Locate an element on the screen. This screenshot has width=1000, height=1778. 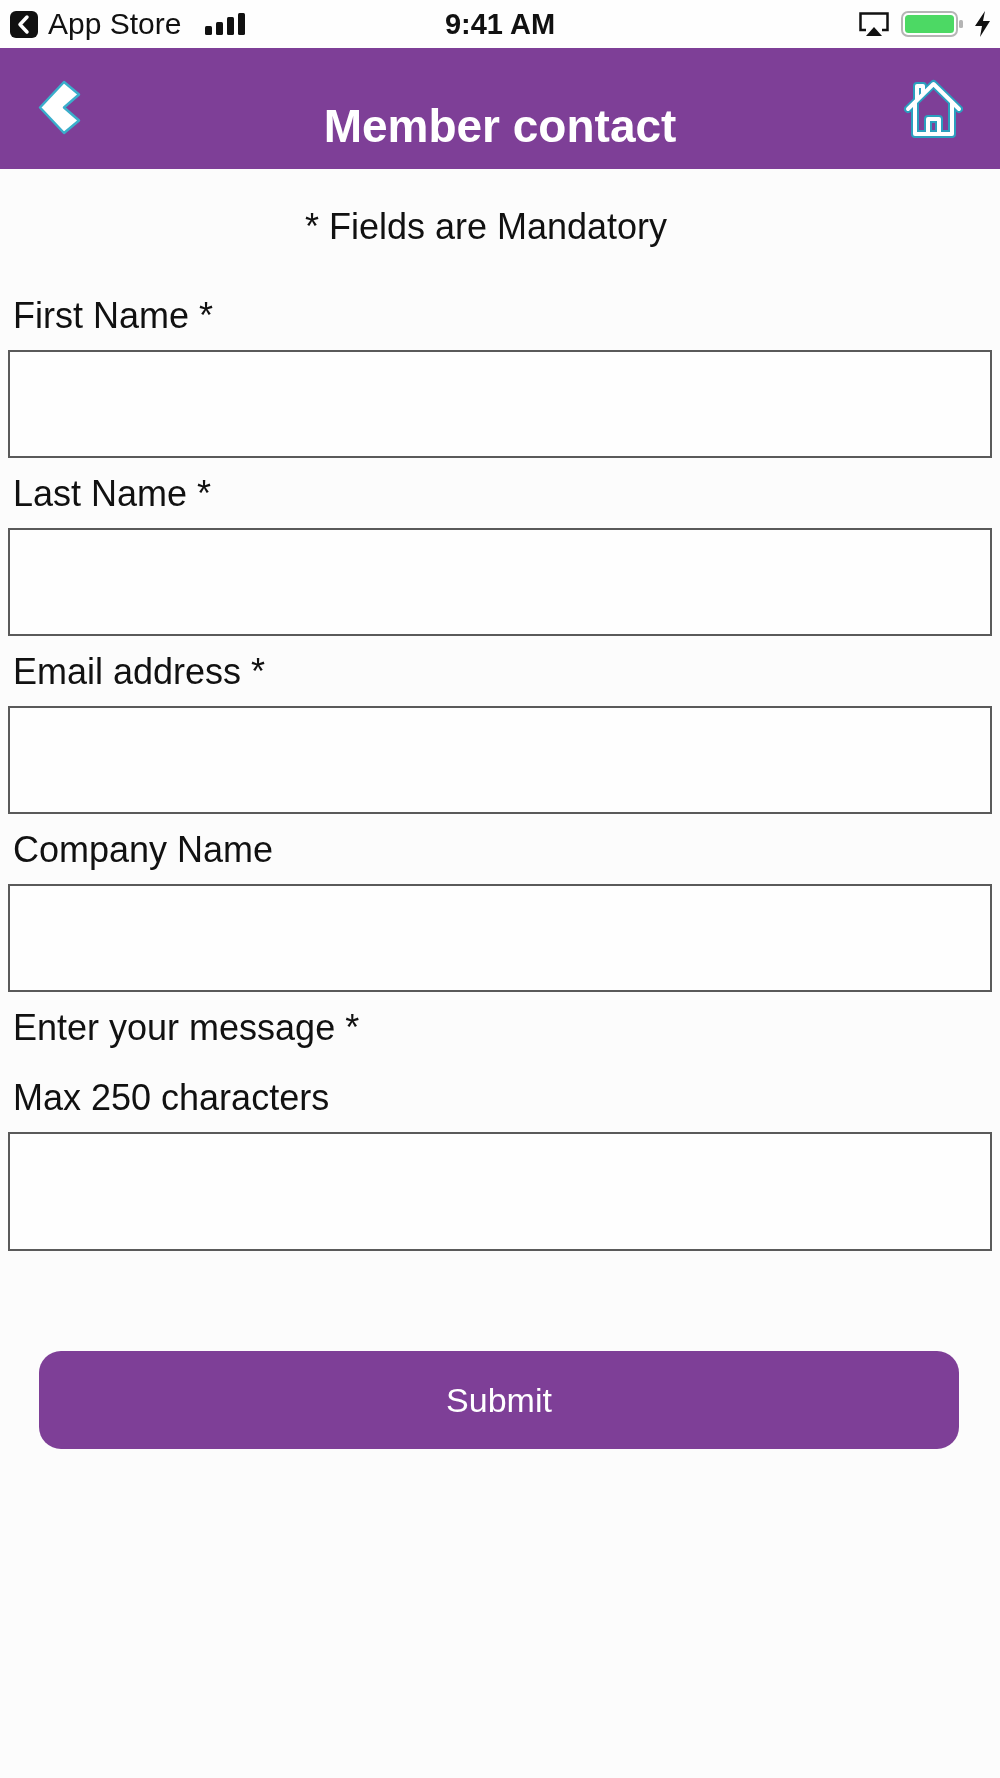
mandatory-note: * Fields are Mandatory is located at coordinates (486, 226).